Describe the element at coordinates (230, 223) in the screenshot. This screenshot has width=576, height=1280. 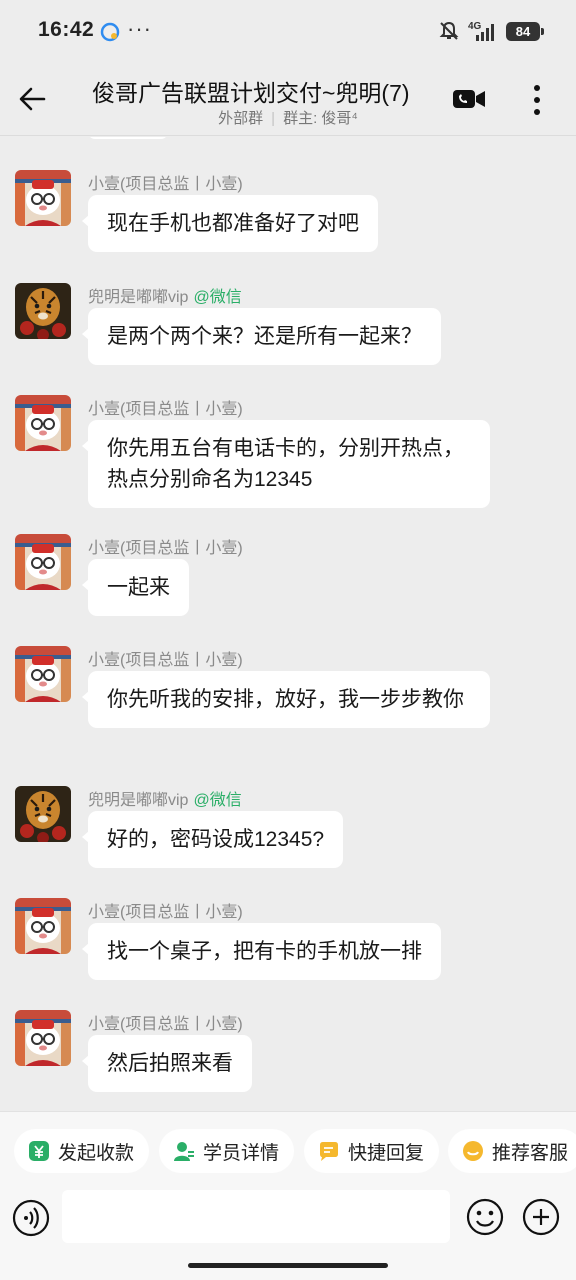
I see `message-bubble: 现在手机也都准备好了对吧` at that location.